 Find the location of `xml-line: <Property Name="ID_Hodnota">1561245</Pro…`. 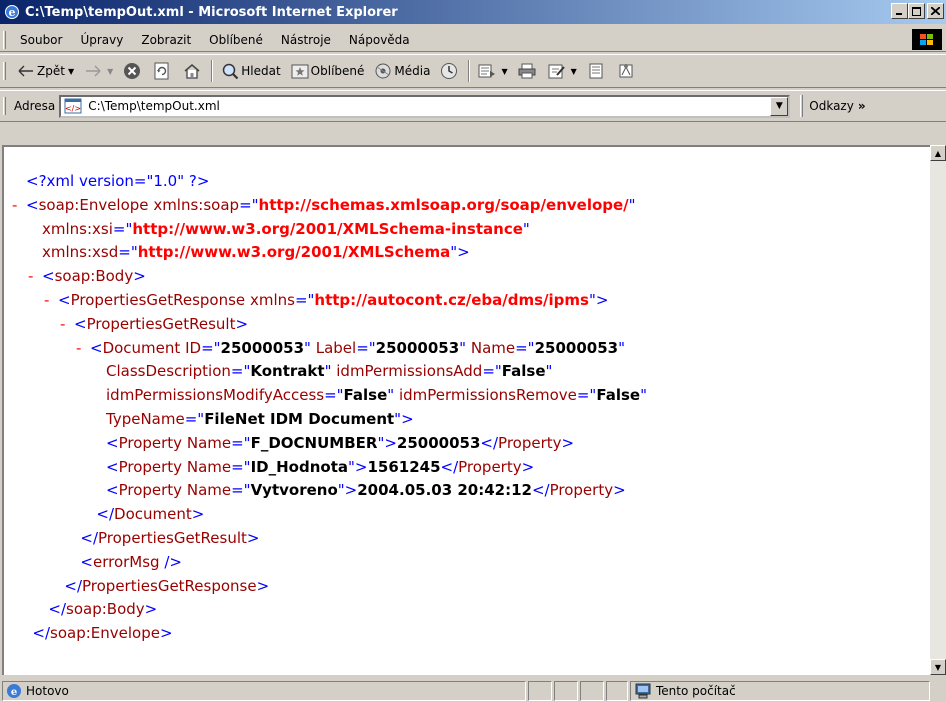

xml-line: <Property Name="ID_Hodnota">1561245</Pro… is located at coordinates (320, 466).